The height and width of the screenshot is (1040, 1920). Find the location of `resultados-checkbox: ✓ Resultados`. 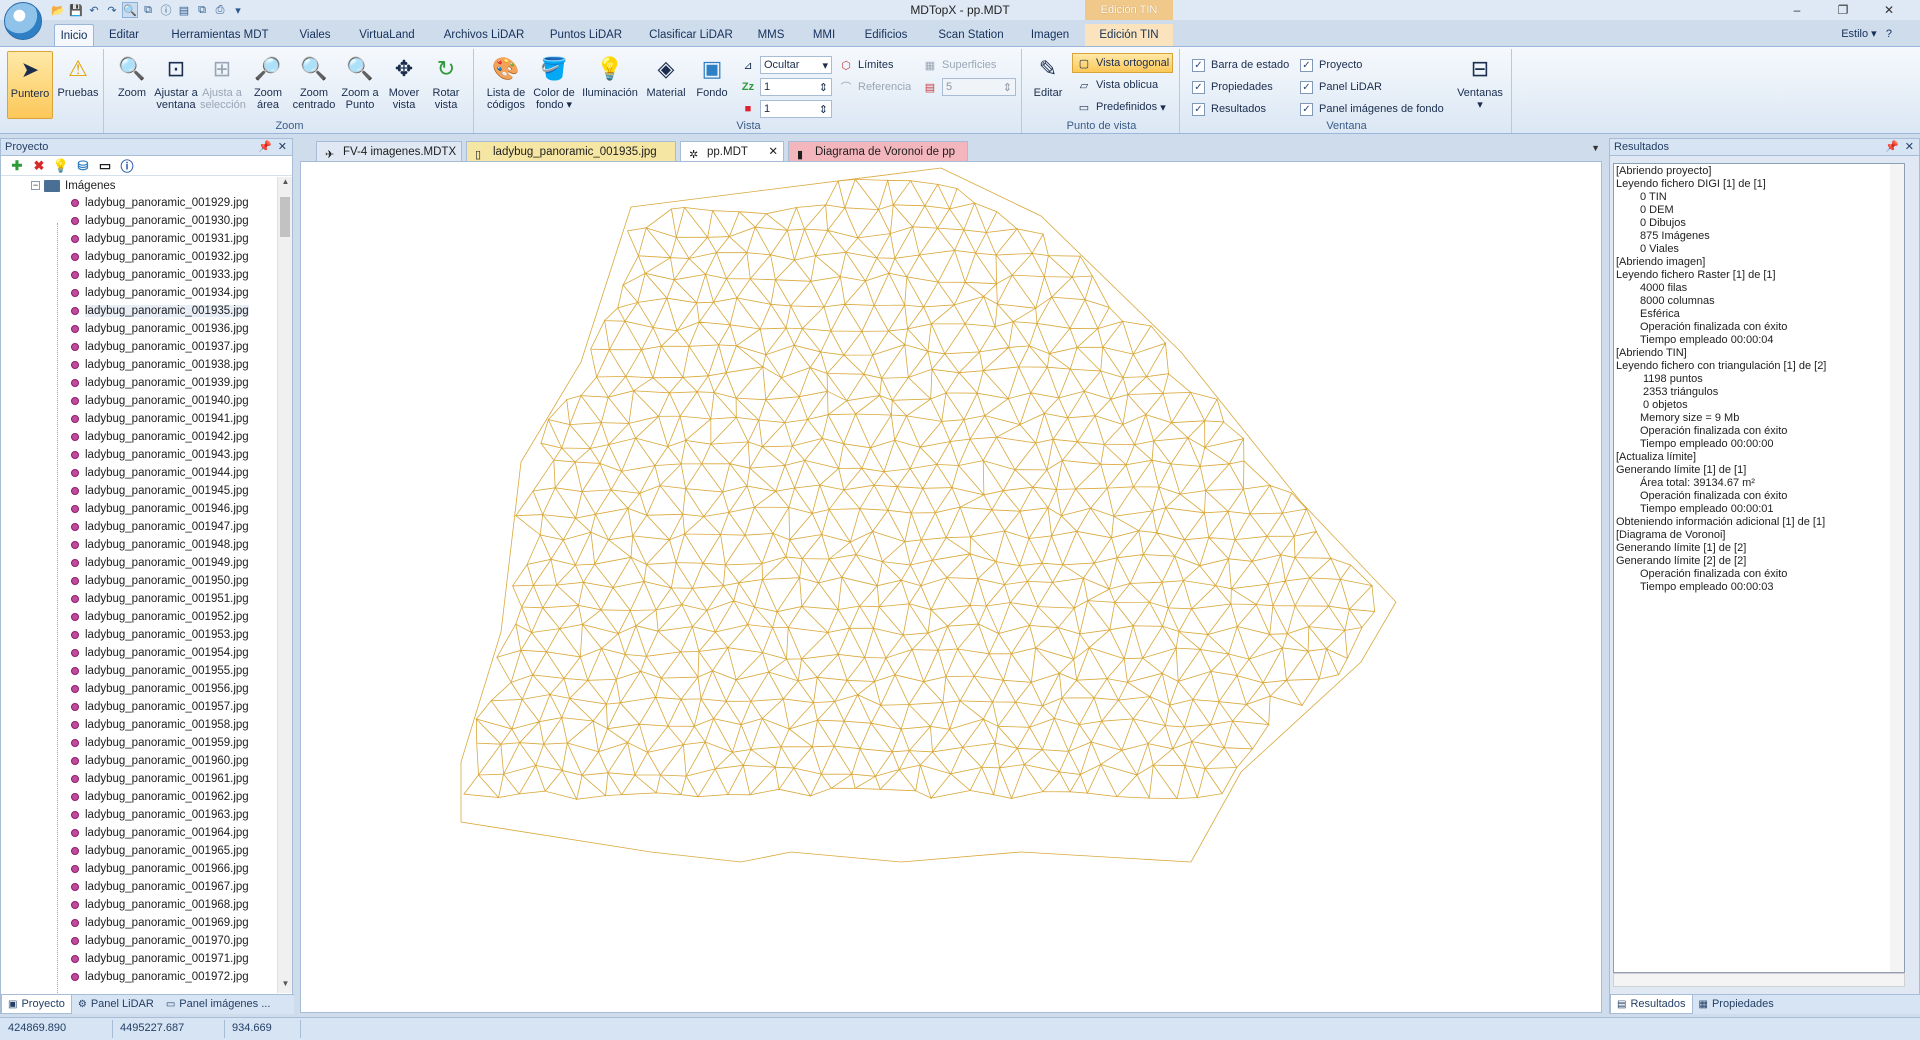

resultados-checkbox: ✓ Resultados is located at coordinates (1229, 109).